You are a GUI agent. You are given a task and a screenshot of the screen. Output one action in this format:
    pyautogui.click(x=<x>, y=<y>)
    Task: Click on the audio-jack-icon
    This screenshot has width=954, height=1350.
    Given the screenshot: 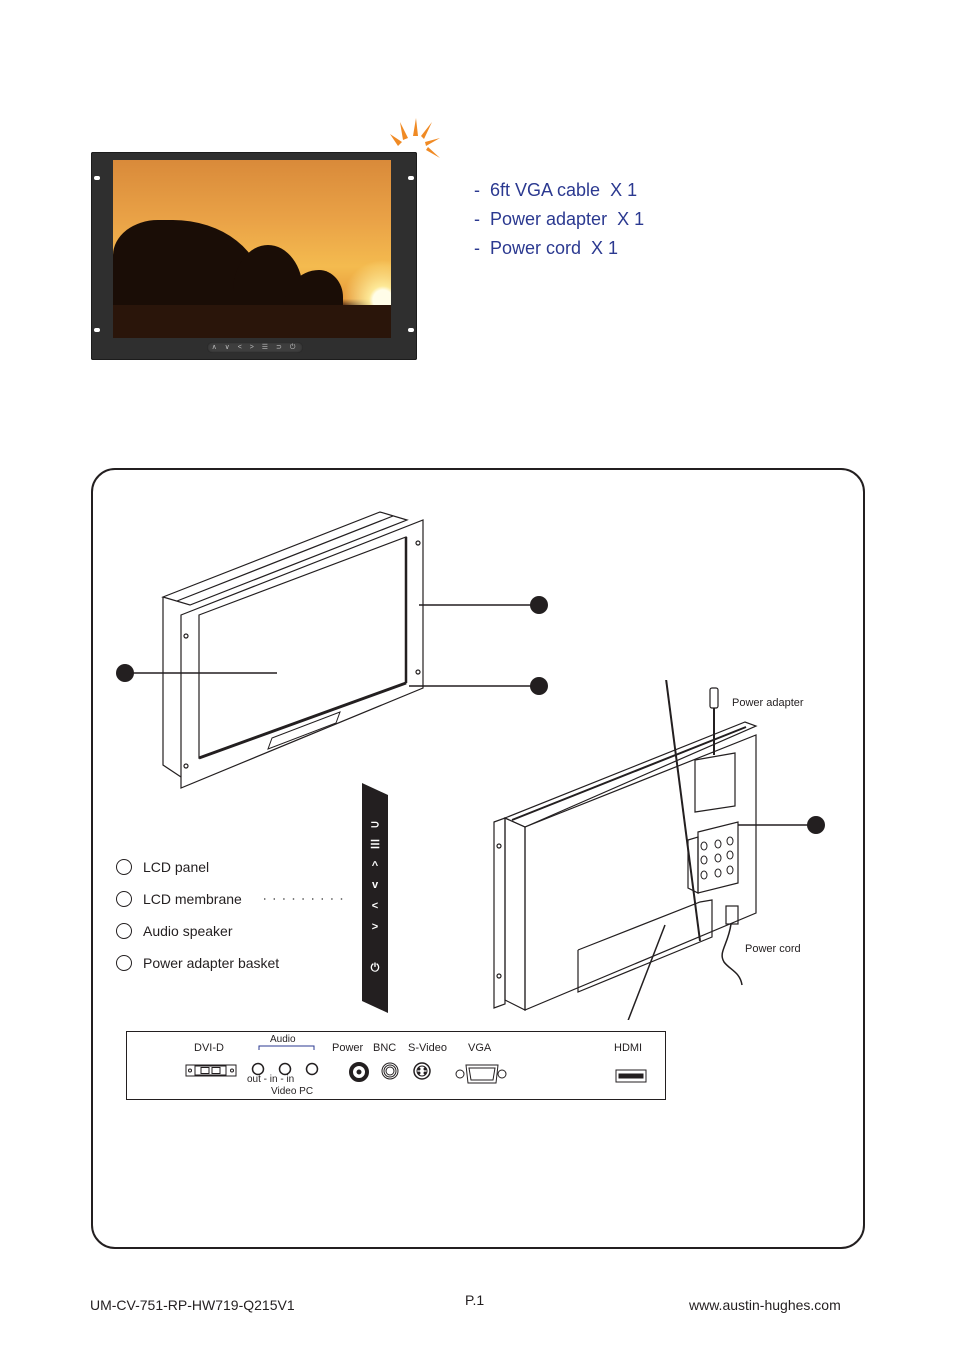 What is the action you would take?
    pyautogui.click(x=285, y=1069)
    